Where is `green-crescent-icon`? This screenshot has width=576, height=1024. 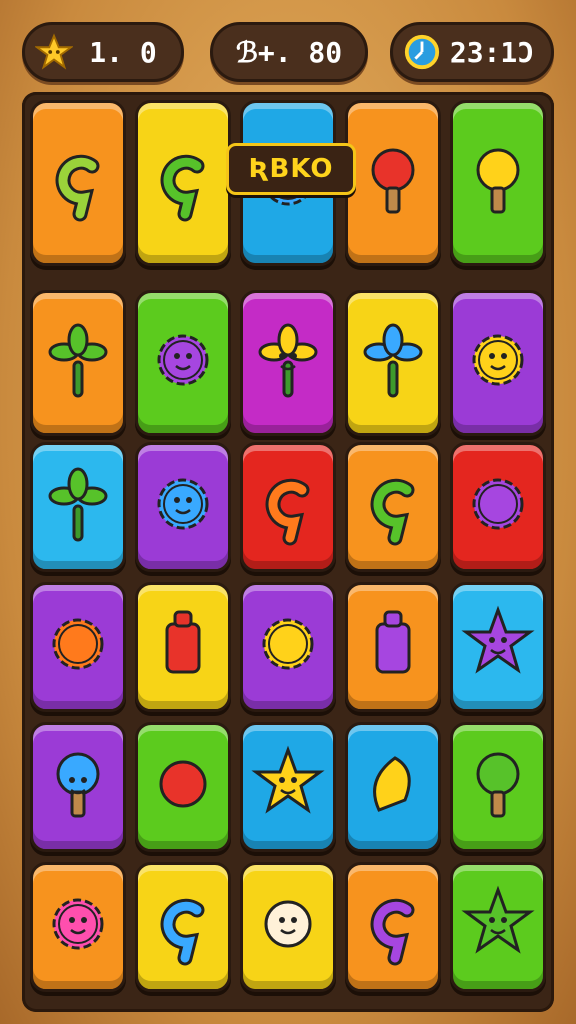
green-crescent-icon is located at coordinates (183, 183).